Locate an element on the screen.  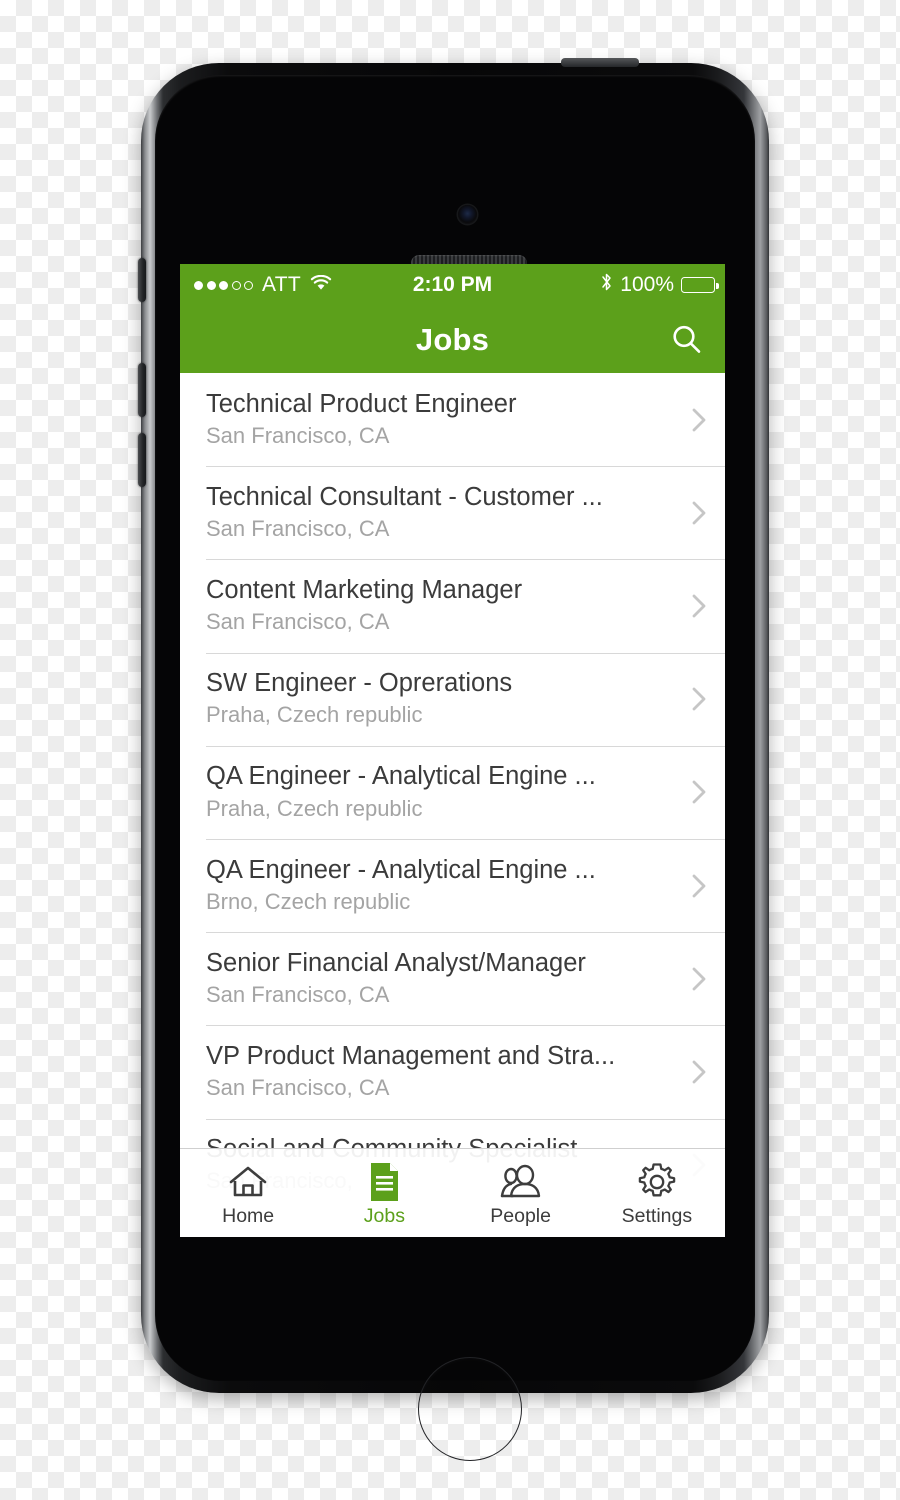
tab-label: Settings is located at coordinates (657, 1215).